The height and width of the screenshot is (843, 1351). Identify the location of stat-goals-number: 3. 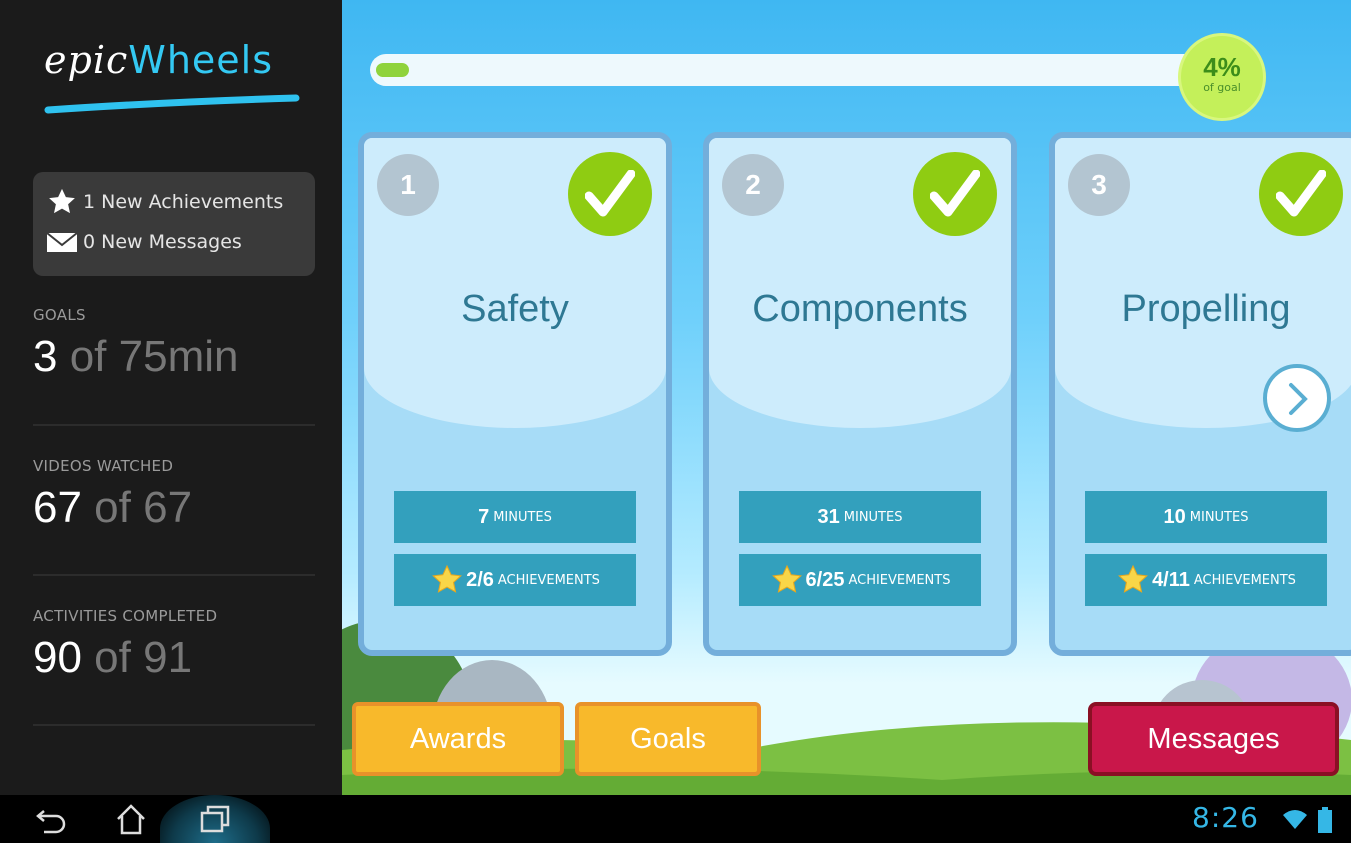
(45, 356).